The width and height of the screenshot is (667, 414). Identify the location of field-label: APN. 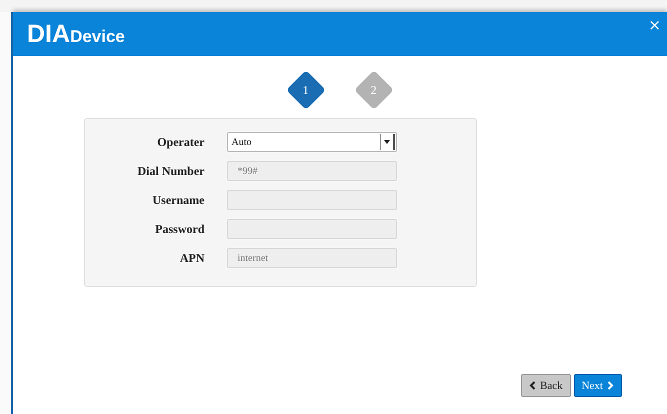
(191, 258).